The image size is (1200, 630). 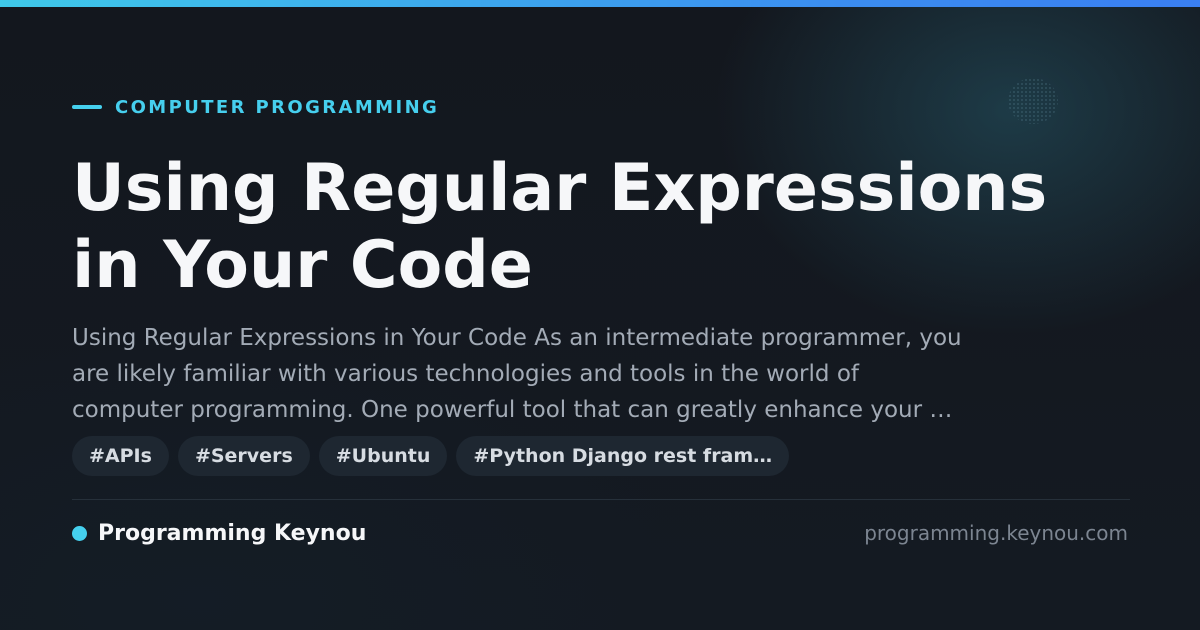 I want to click on tag-apis: #APIs, so click(x=120, y=456).